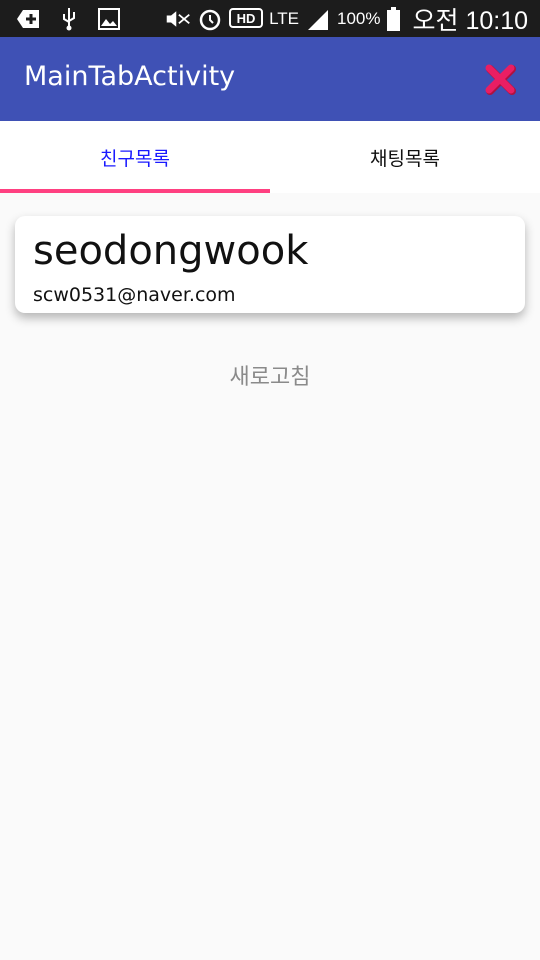 The image size is (540, 960). Describe the element at coordinates (393, 19) in the screenshot. I see `battery-icon` at that location.